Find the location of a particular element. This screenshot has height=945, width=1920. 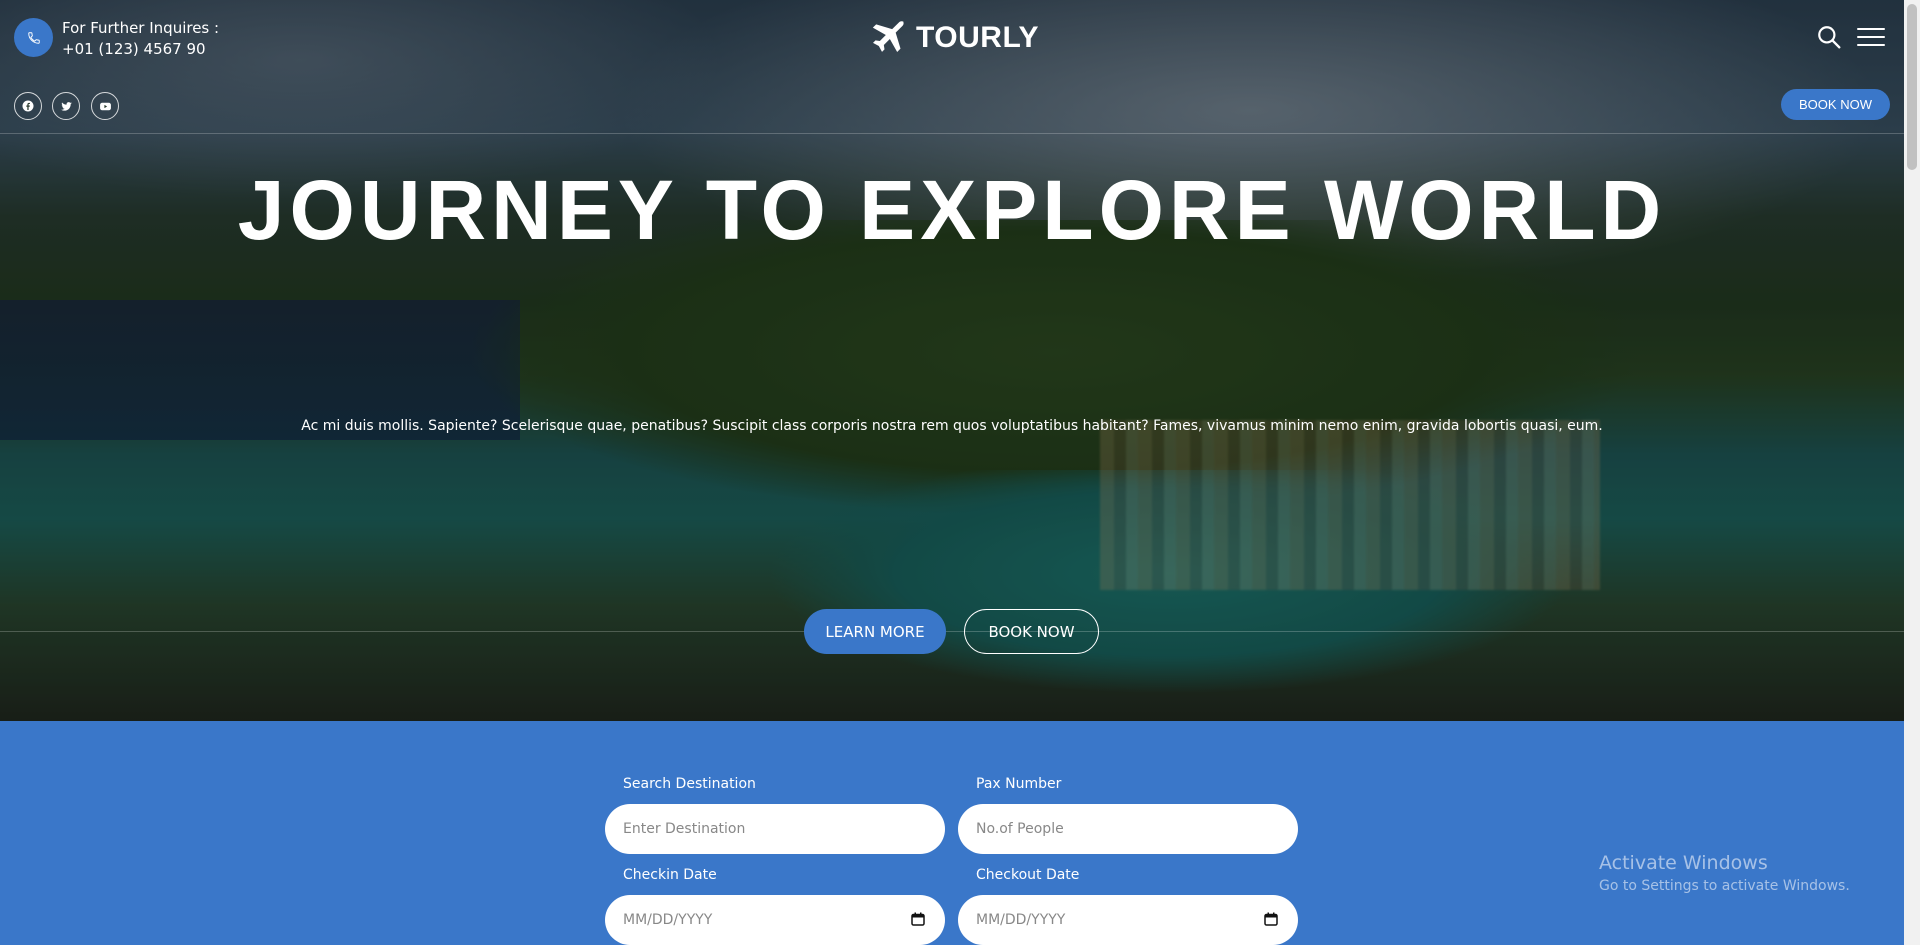

search-button is located at coordinates (1830, 38).